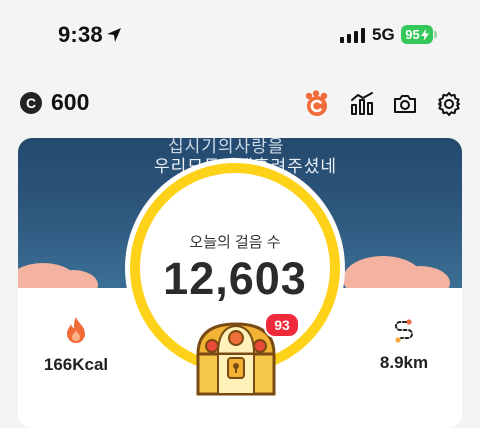 This screenshot has height=428, width=480. Describe the element at coordinates (240, 103) in the screenshot. I see `app-header: C 600` at that location.